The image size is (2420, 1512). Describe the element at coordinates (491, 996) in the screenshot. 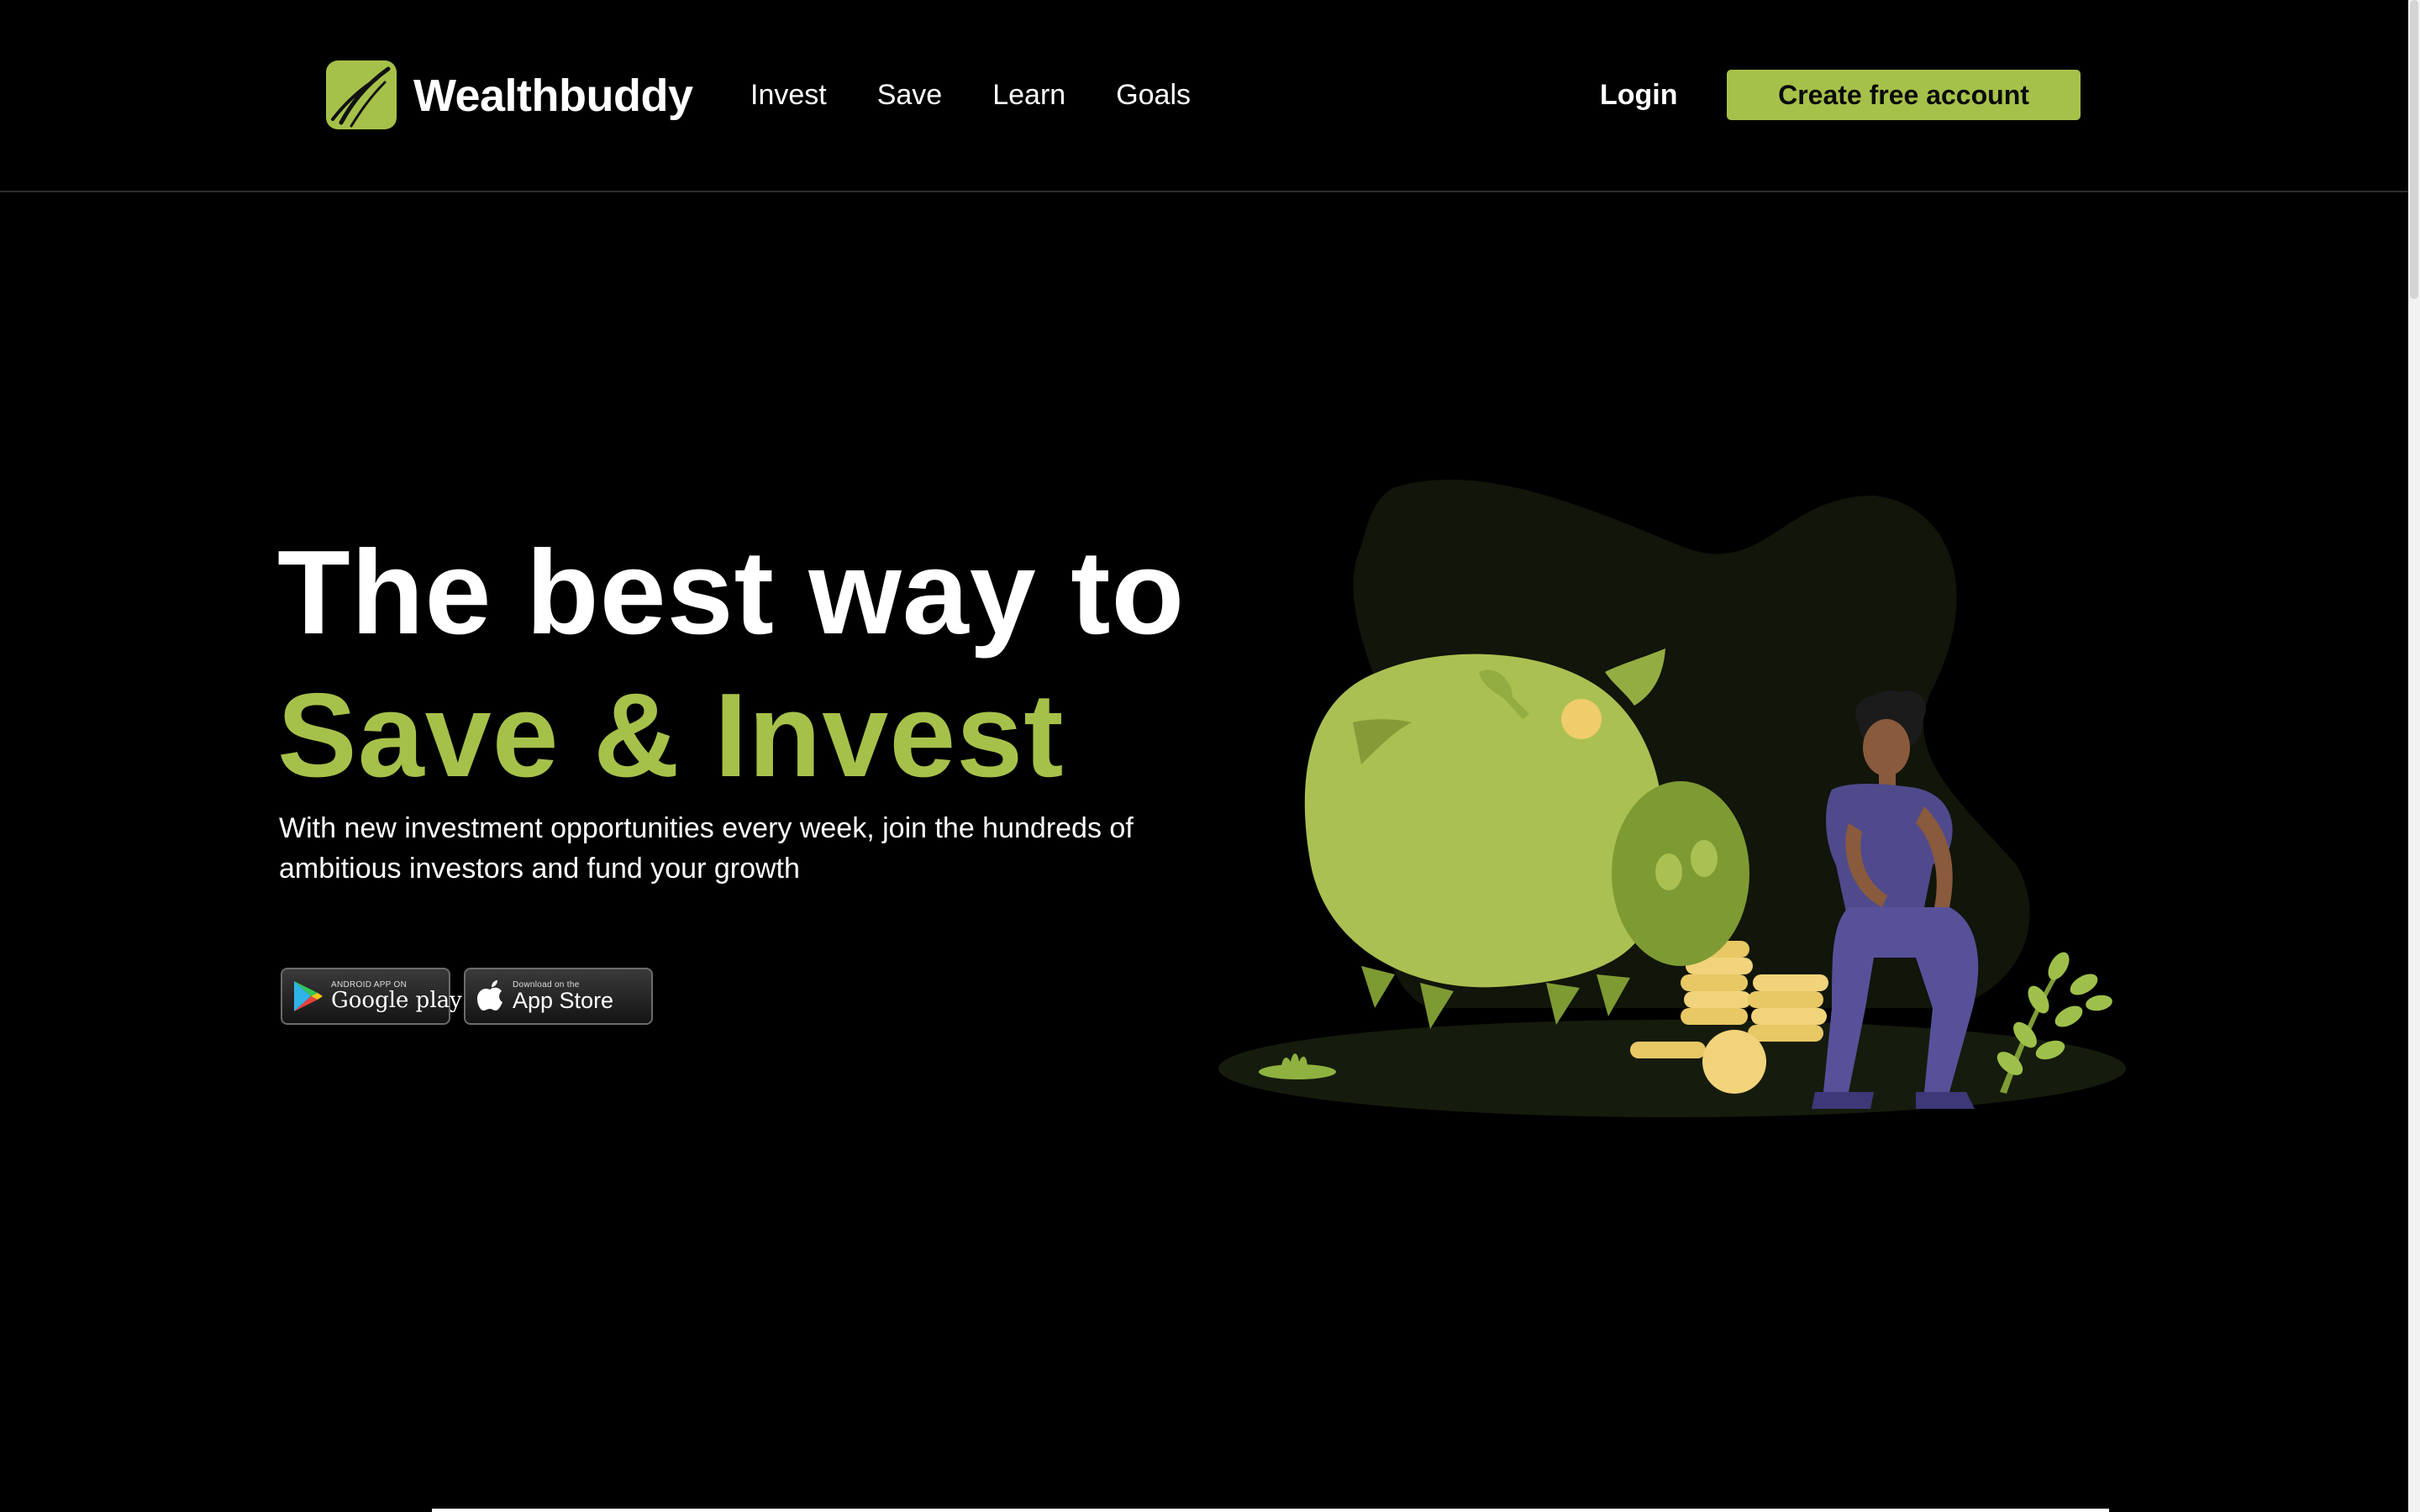

I see `apple-icon` at that location.